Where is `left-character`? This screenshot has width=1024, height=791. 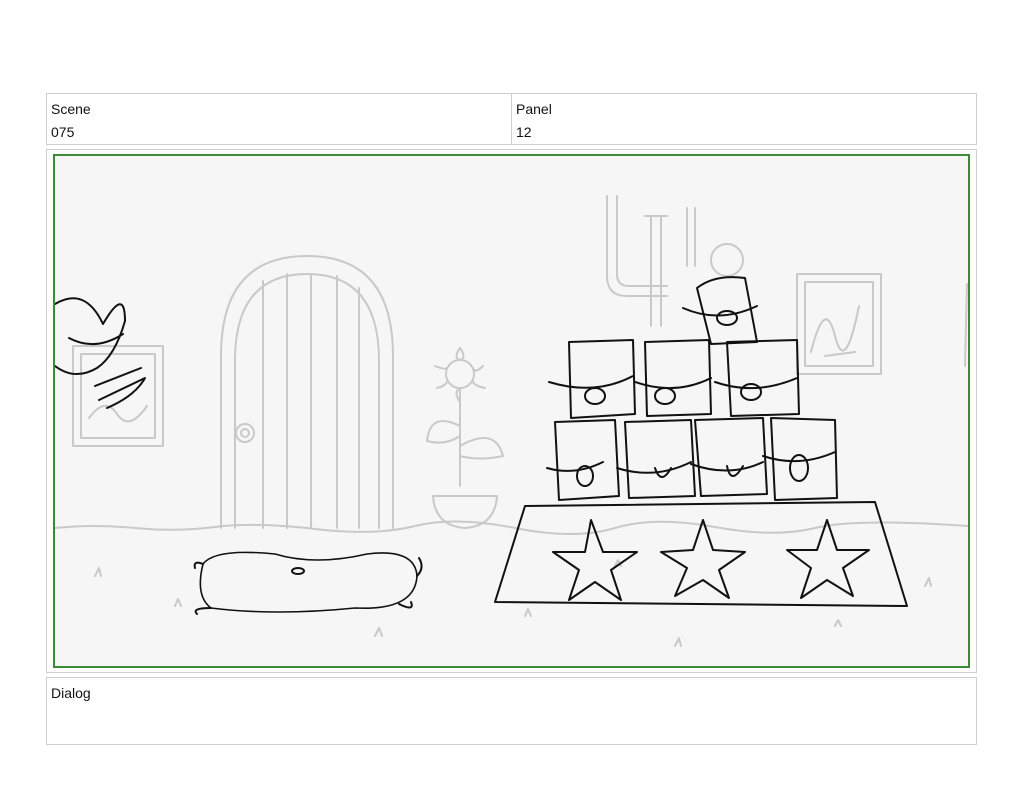
left-character is located at coordinates (90, 336).